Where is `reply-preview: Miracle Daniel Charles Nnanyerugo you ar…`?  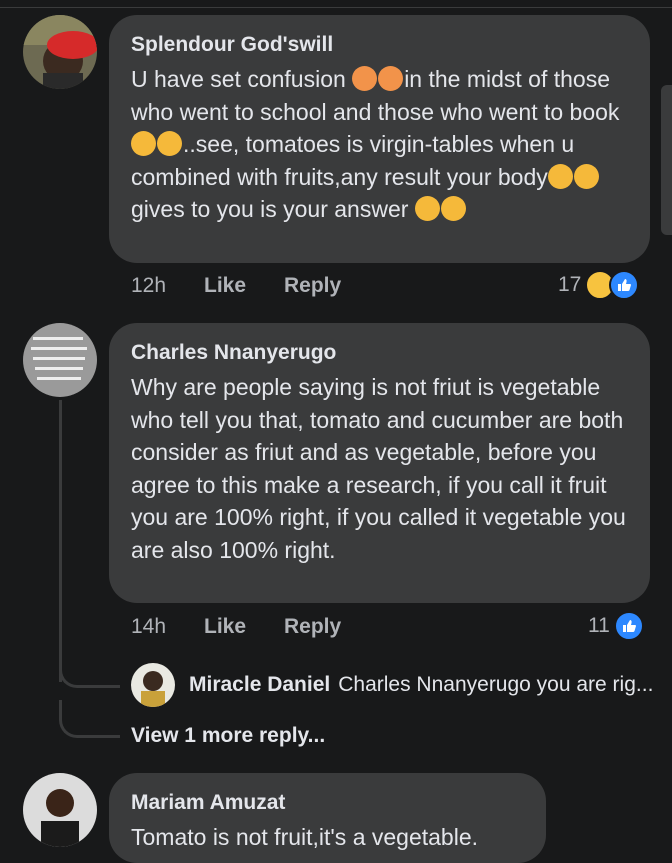
reply-preview: Miracle Daniel Charles Nnanyerugo you ar… is located at coordinates (392, 685).